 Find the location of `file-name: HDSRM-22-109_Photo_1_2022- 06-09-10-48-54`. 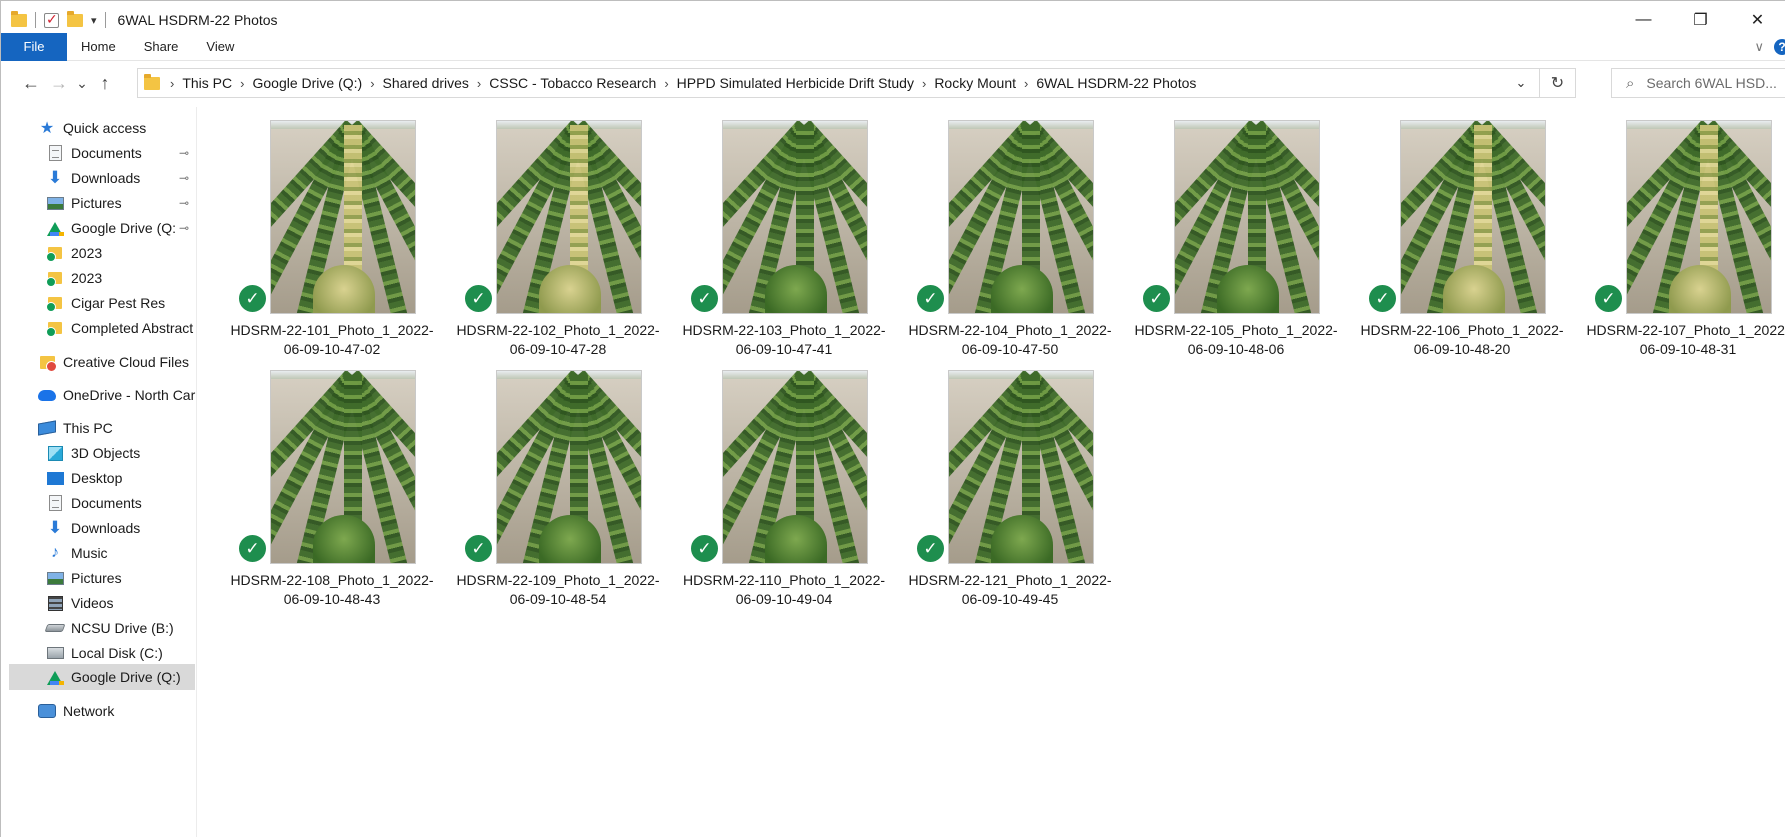

file-name: HDSRM-22-109_Photo_1_2022- 06-09-10-48-54 is located at coordinates (558, 590).